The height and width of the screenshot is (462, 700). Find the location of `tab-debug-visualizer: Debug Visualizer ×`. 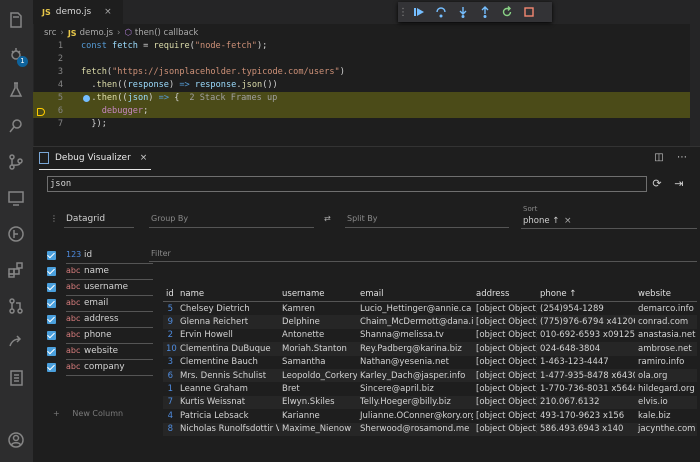

tab-debug-visualizer: Debug Visualizer × is located at coordinates (95, 158).